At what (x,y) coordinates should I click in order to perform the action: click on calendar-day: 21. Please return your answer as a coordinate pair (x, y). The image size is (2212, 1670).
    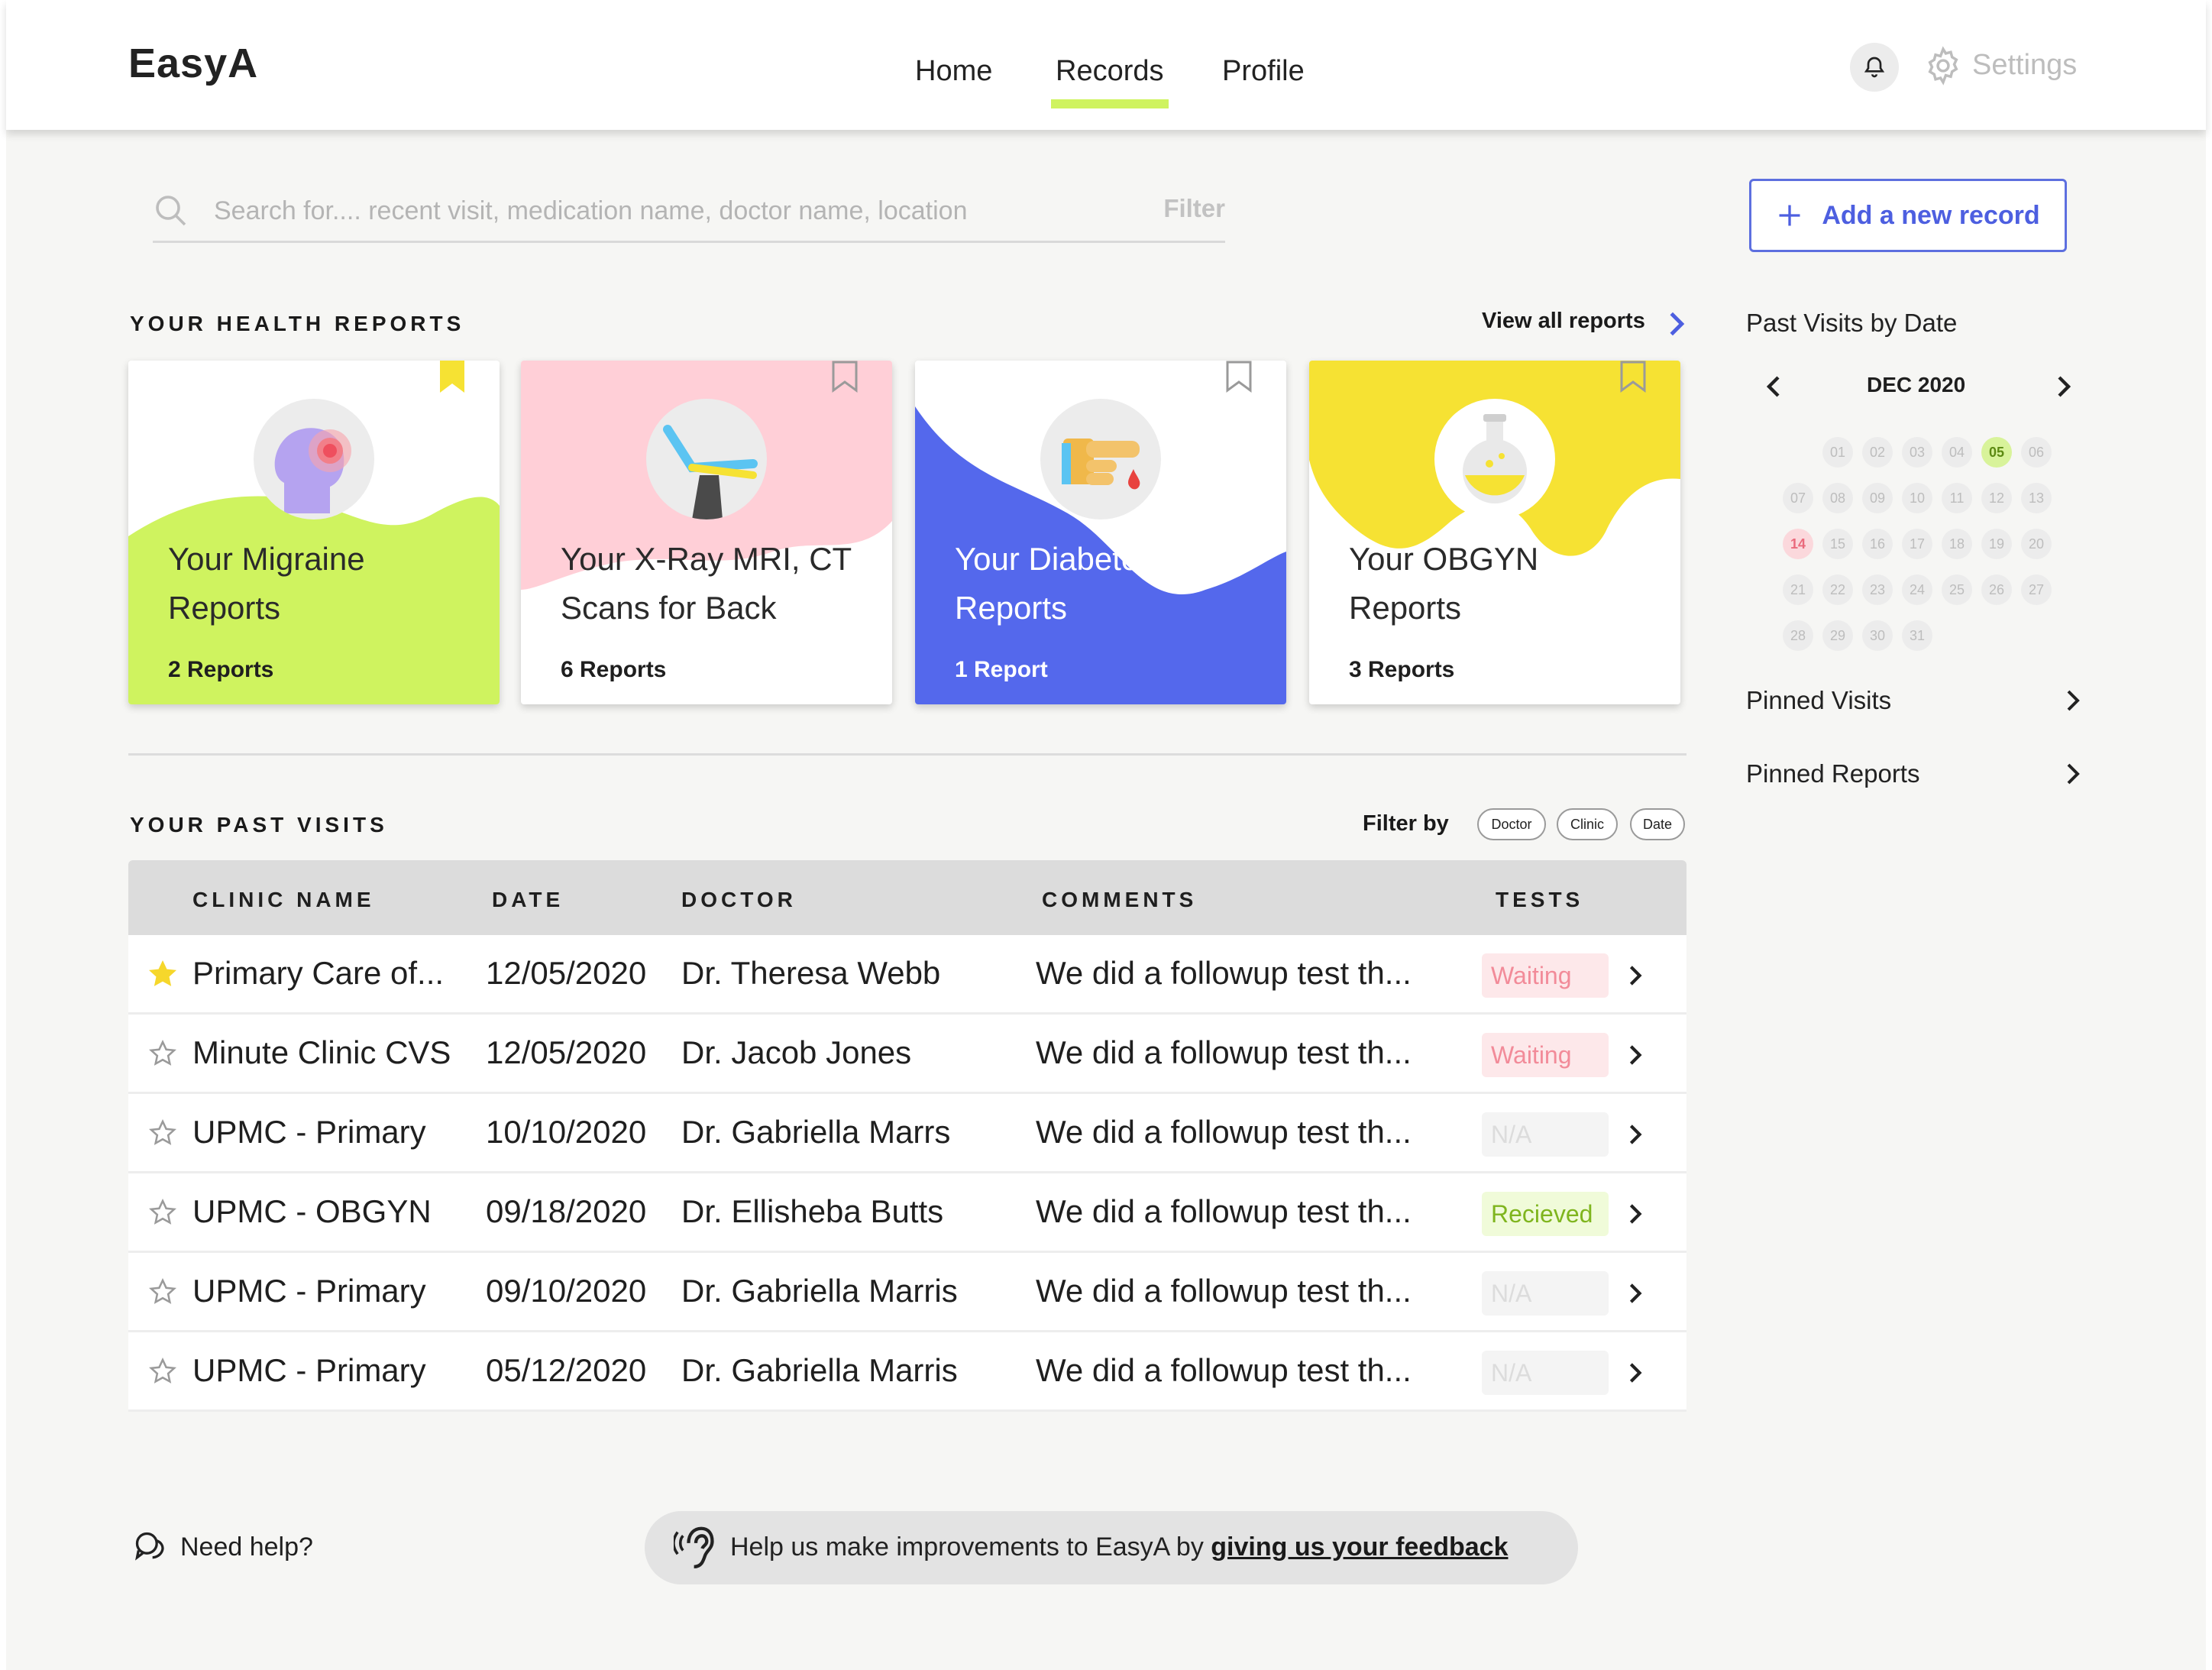
    Looking at the image, I should click on (1798, 589).